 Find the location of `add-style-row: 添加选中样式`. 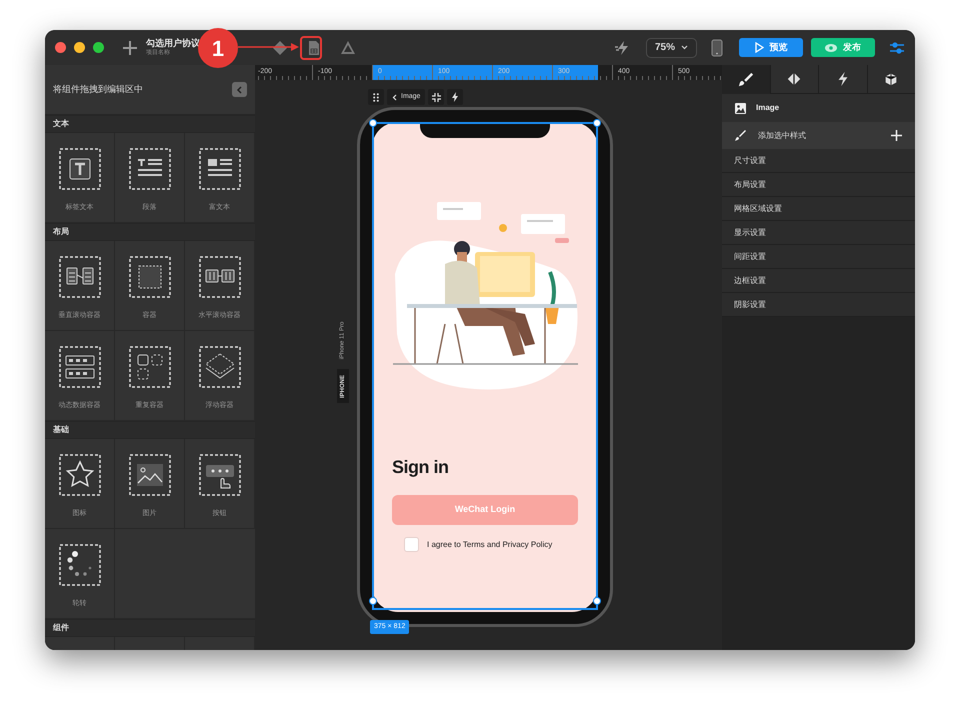

add-style-row: 添加选中样式 is located at coordinates (818, 135).